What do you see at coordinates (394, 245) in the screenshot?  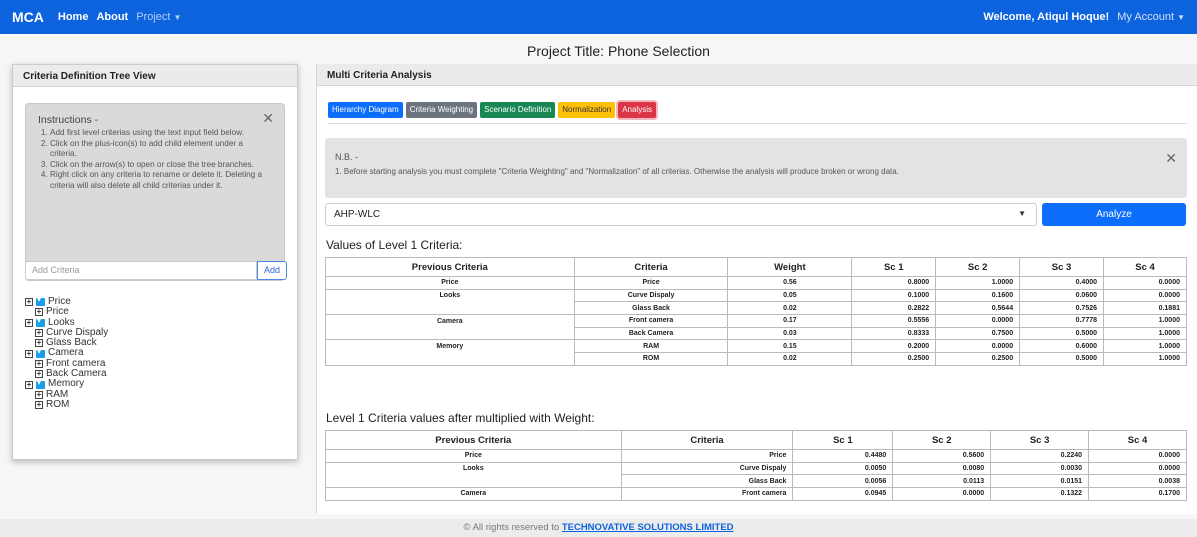 I see `table1-title: Values of Level 1 Criteria:` at bounding box center [394, 245].